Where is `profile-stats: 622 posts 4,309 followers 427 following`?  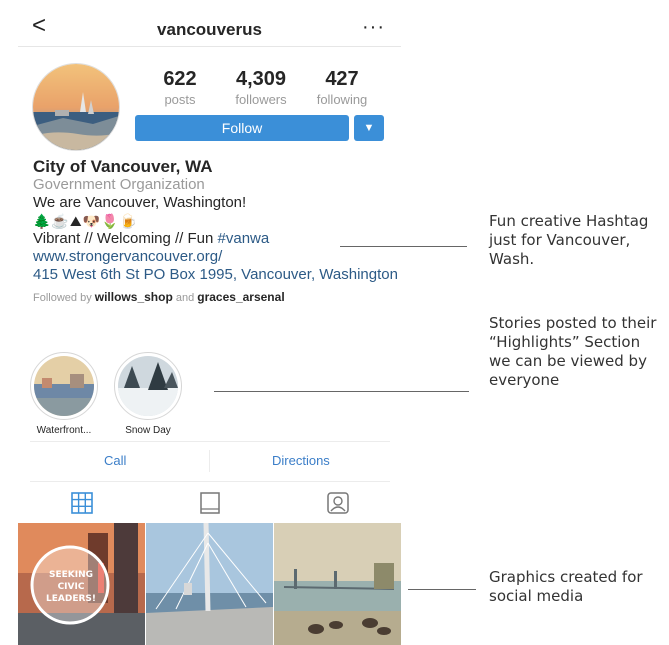
profile-stats: 622 posts 4,309 followers 427 following is located at coordinates (270, 88).